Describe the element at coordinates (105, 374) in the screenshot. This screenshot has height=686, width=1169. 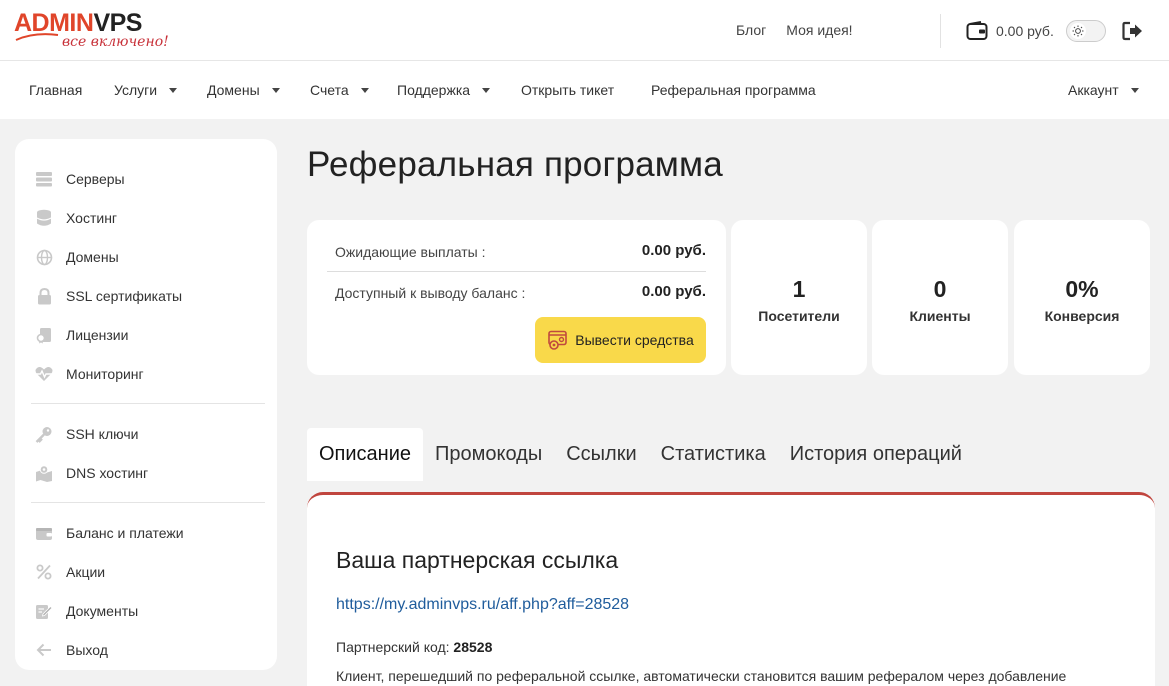
I see `sidebar-item-label: Мониторинг` at that location.